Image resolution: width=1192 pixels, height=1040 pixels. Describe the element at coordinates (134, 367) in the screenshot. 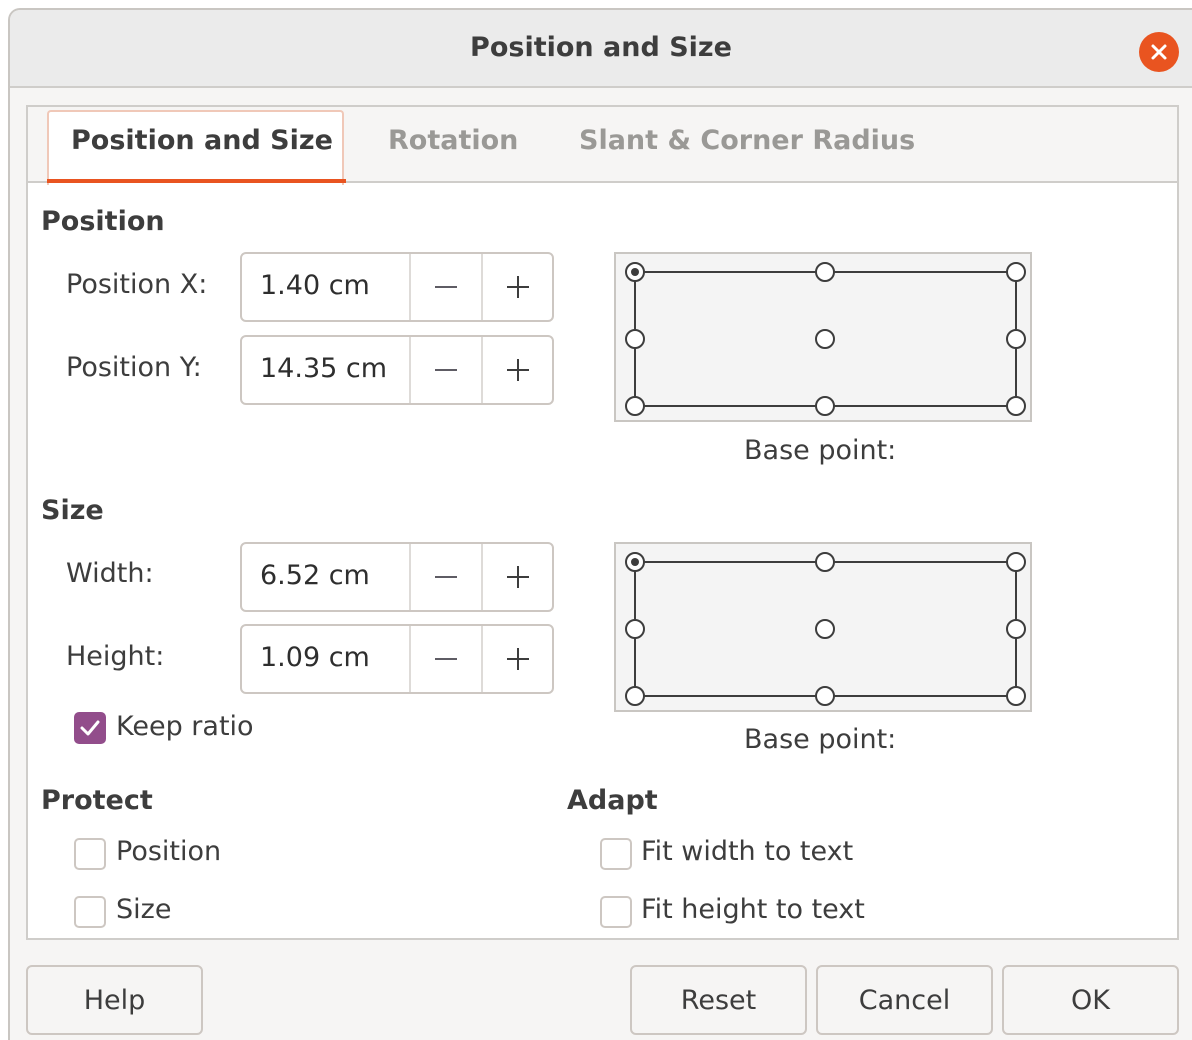

I see `position-y-label: Position Y:` at that location.